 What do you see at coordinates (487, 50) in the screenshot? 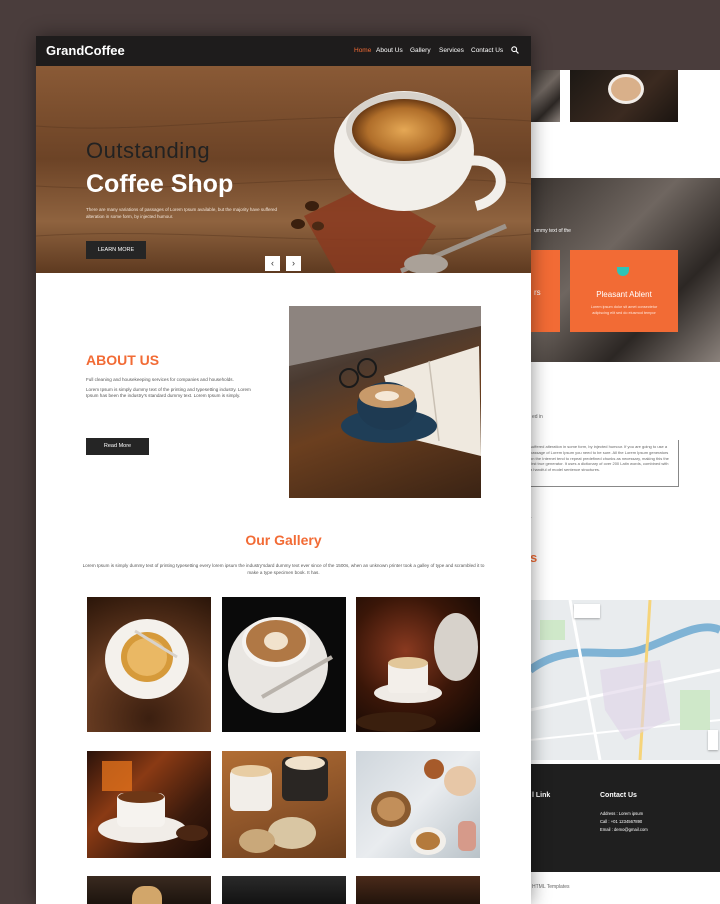
I see `nav-contact-us: Contact Us` at bounding box center [487, 50].